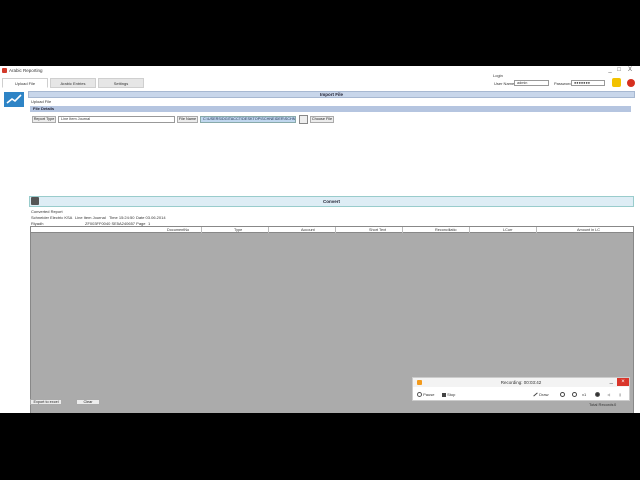  What do you see at coordinates (615, 404) in the screenshot?
I see `total-records-value: 0` at bounding box center [615, 404].